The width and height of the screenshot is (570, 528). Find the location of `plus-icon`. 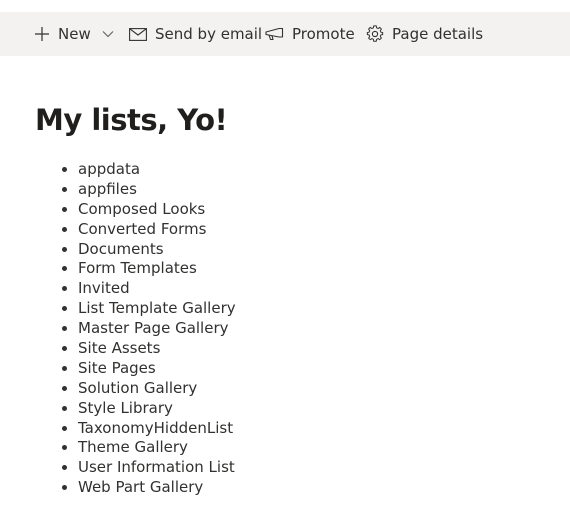

plus-icon is located at coordinates (42, 34).